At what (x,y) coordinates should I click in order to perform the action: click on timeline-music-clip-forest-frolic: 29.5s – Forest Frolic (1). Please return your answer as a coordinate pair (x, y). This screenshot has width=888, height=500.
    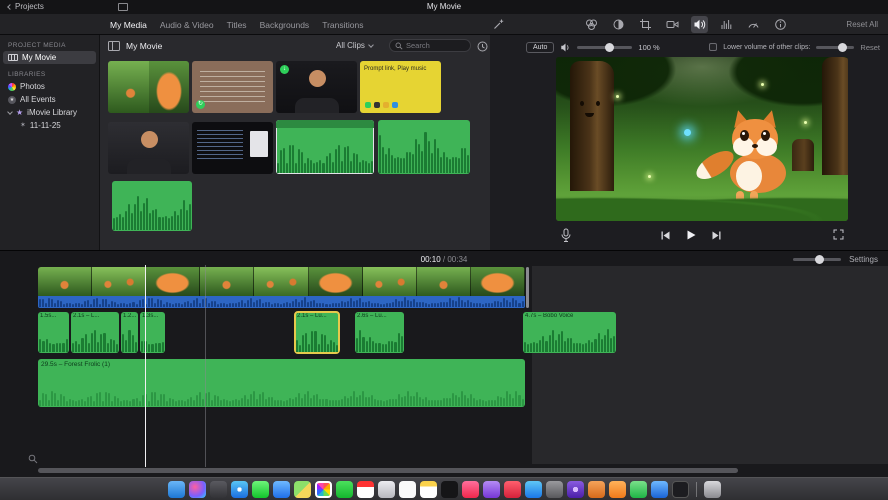
    Looking at the image, I should click on (281, 383).